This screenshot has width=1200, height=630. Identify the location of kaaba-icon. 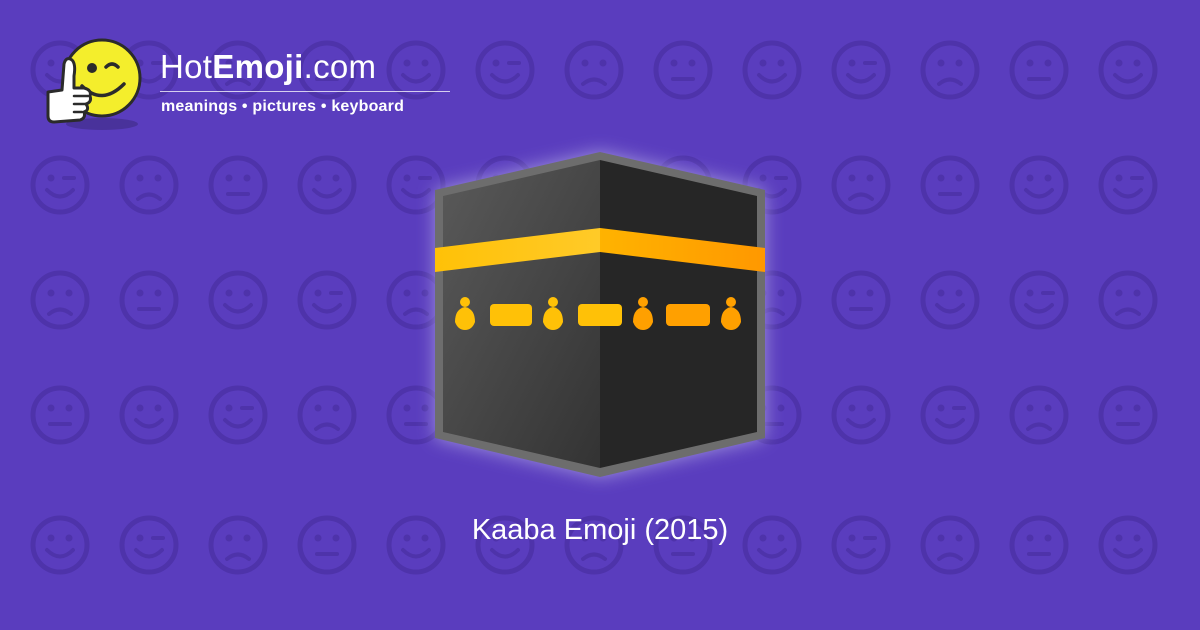
(600, 314).